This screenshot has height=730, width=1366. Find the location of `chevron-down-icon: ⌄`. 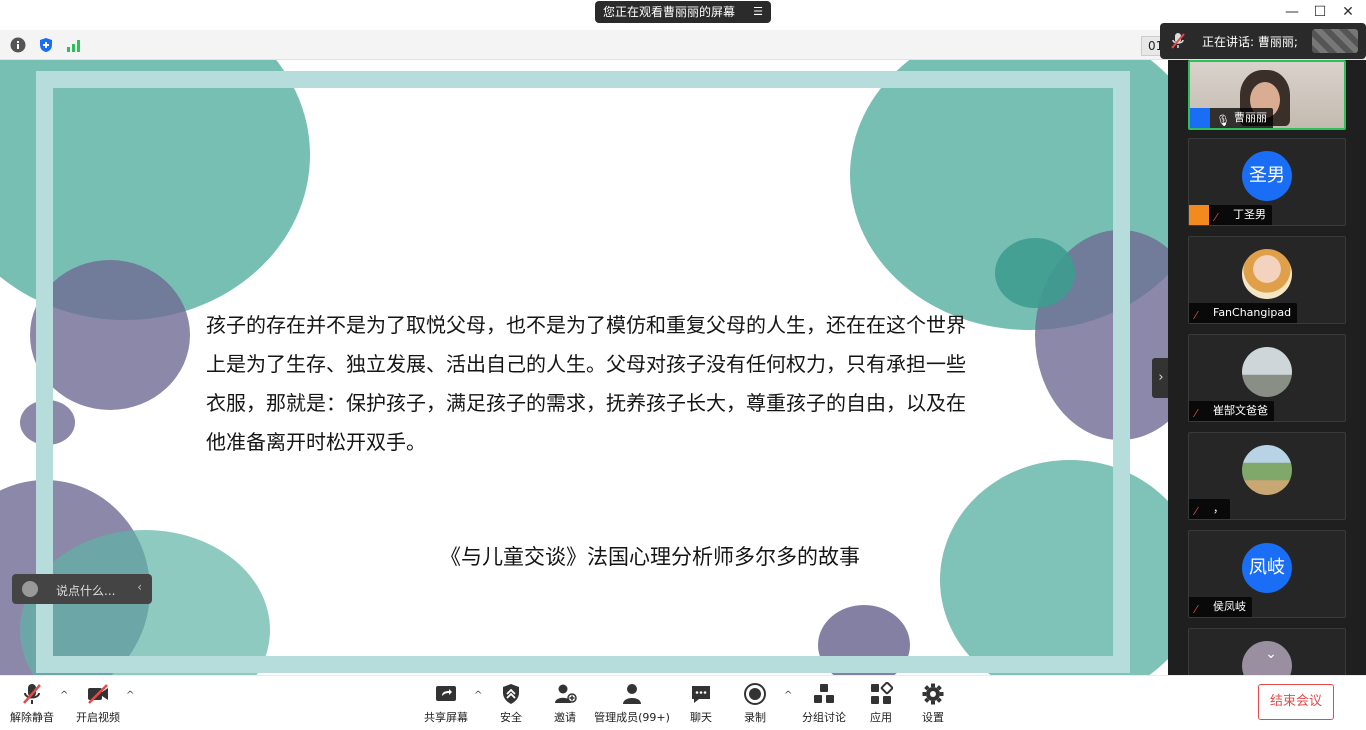

chevron-down-icon: ⌄ is located at coordinates (1271, 657).